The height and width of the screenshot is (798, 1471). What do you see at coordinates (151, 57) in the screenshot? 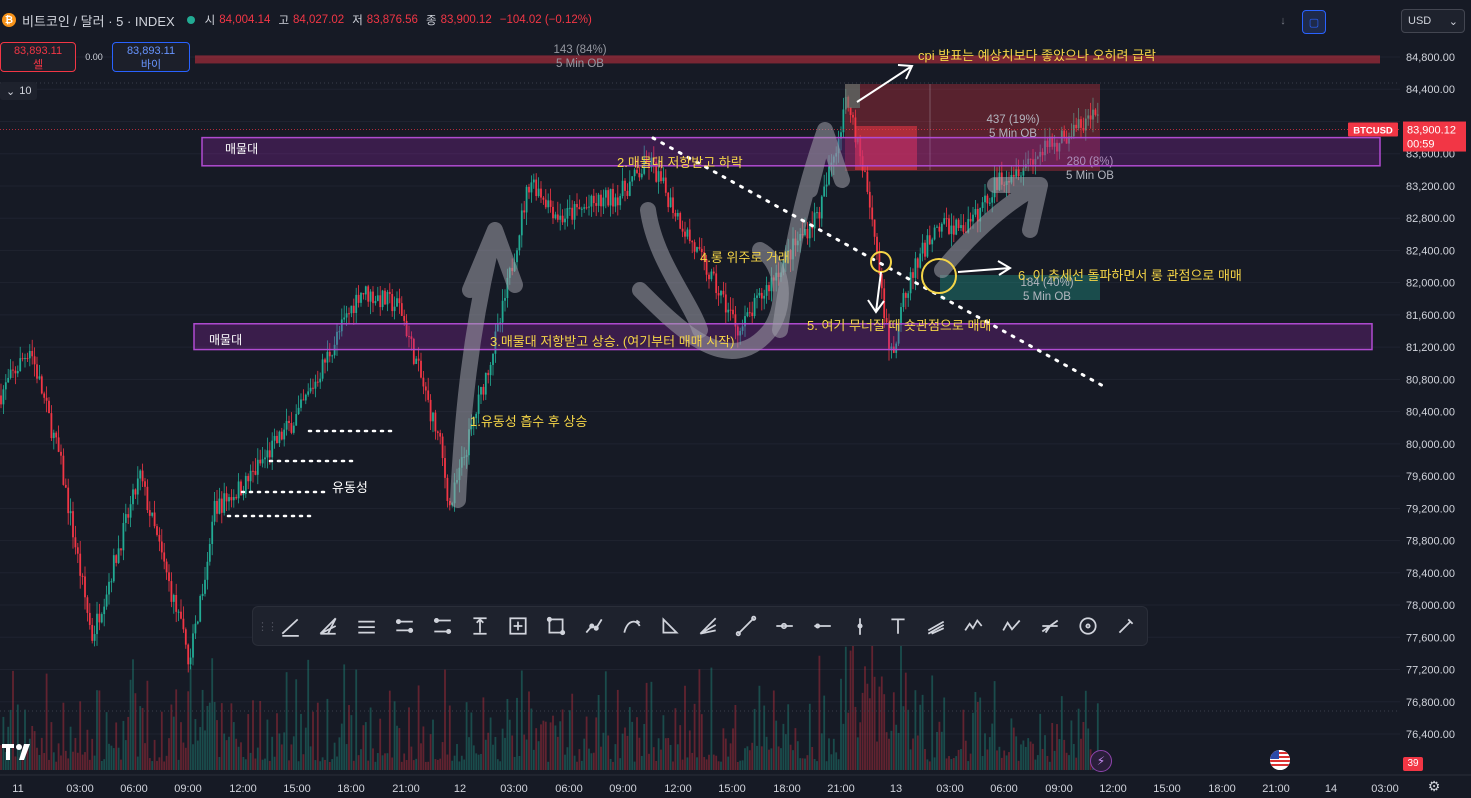
I see `buy-button: 83,893.11 바이` at bounding box center [151, 57].